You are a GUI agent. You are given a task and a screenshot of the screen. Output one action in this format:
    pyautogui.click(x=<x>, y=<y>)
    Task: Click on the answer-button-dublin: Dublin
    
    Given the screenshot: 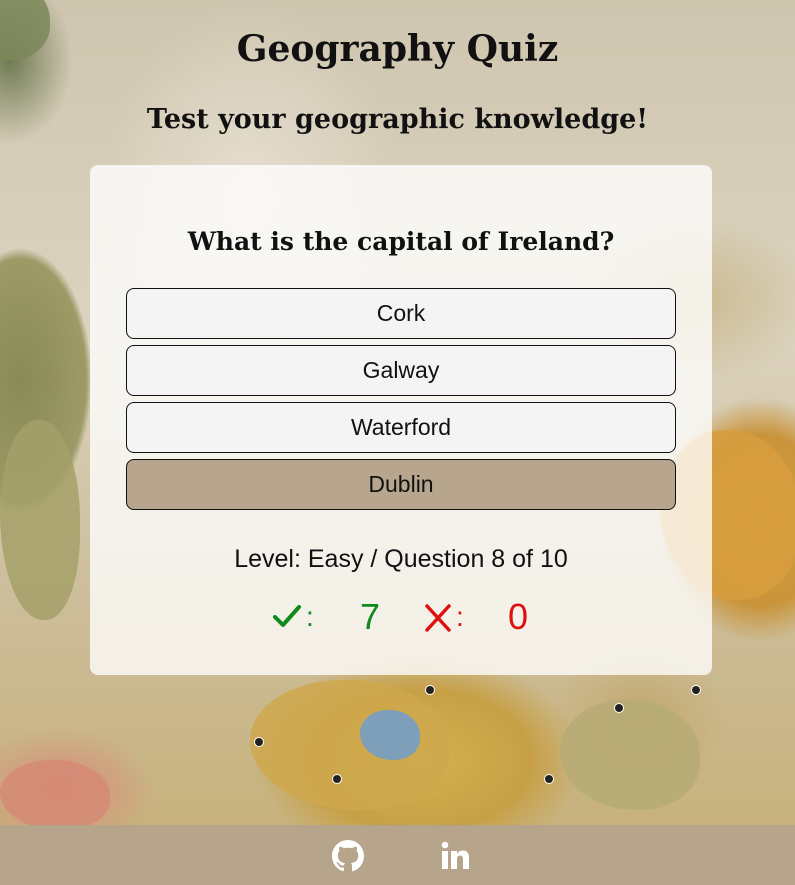 What is the action you would take?
    pyautogui.click(x=401, y=484)
    